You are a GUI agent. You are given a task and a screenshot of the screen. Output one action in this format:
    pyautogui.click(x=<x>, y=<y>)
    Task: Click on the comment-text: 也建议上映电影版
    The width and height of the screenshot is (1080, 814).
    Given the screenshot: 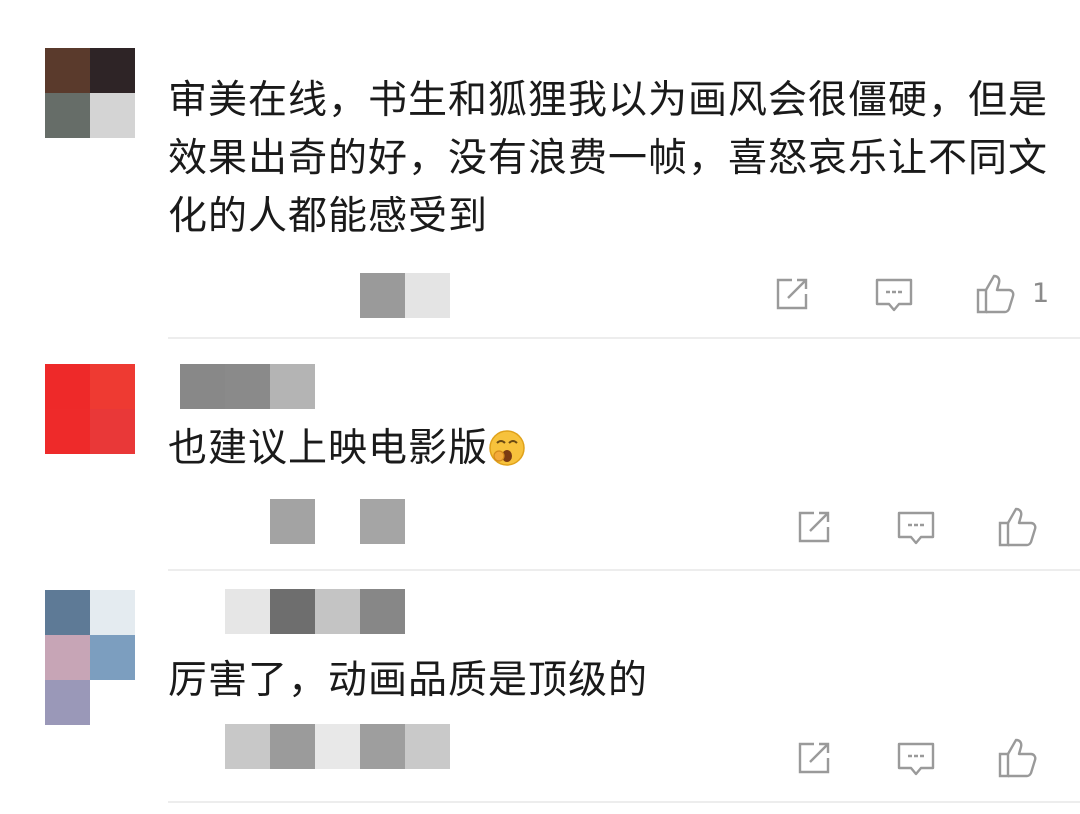 What is the action you would take?
    pyautogui.click(x=608, y=452)
    